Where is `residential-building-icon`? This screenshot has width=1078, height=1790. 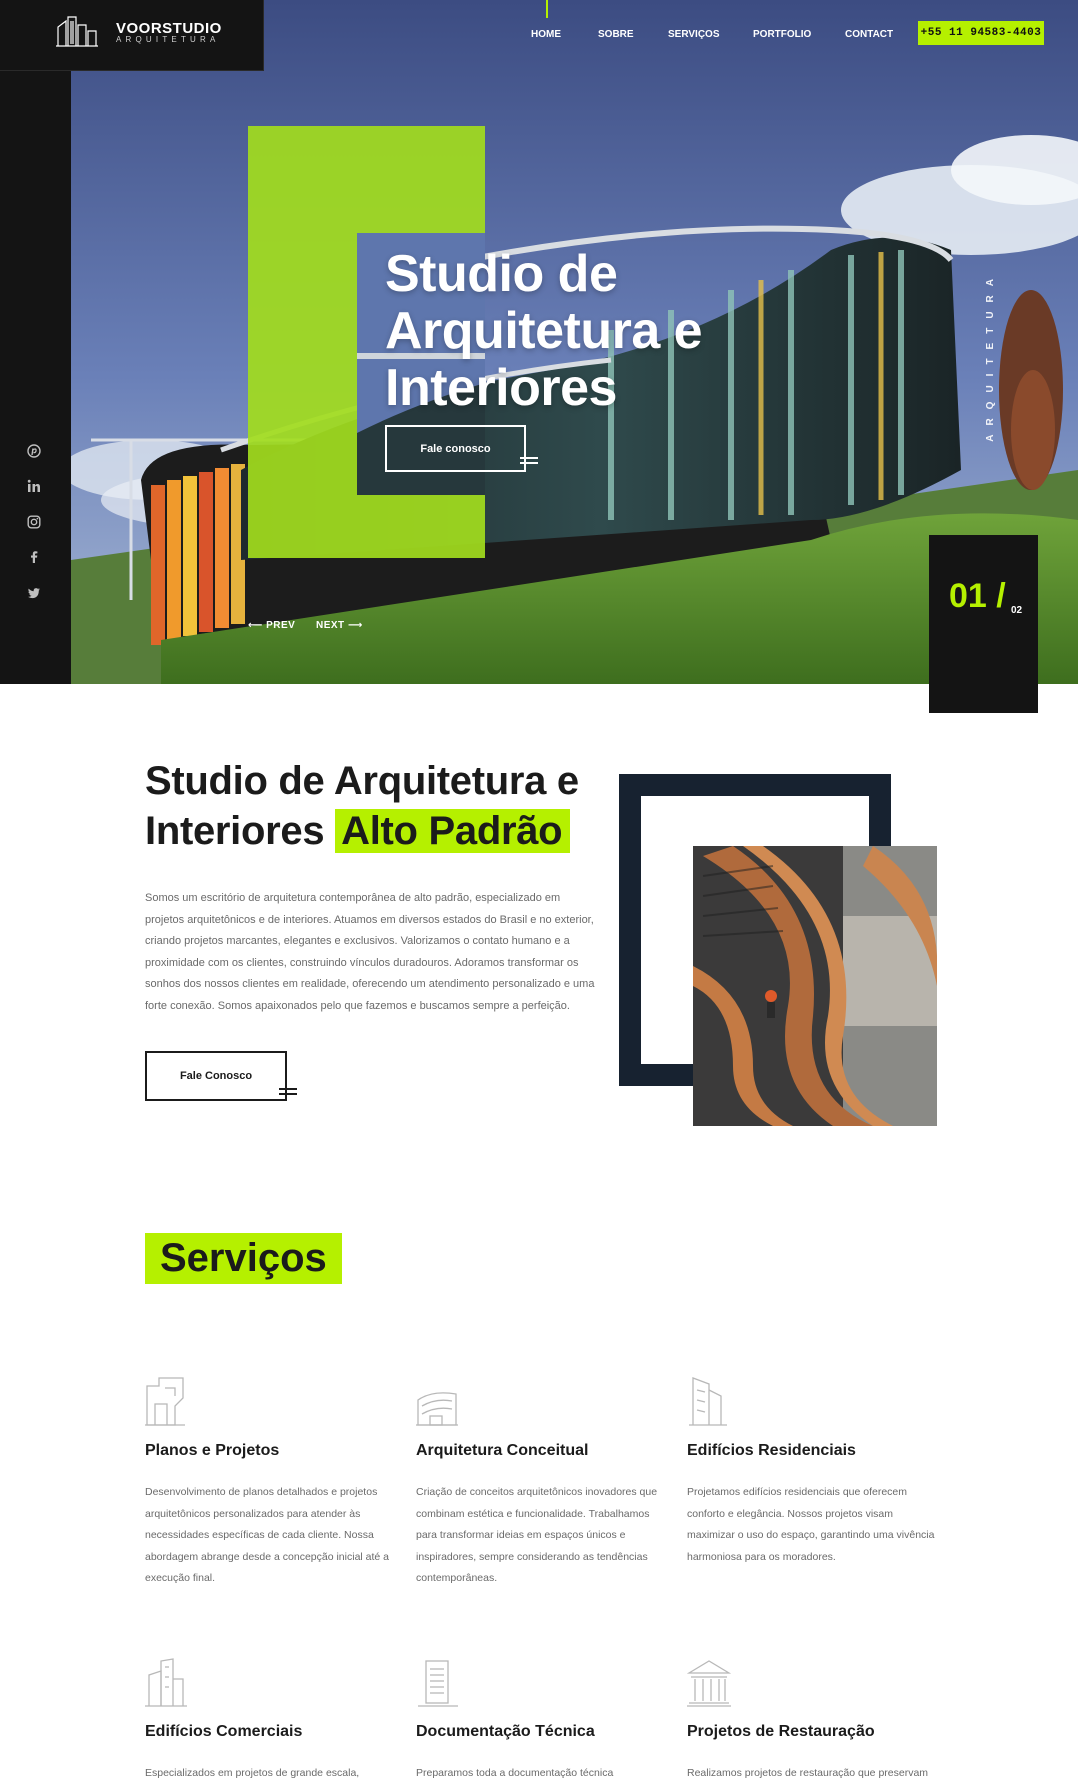
residential-building-icon is located at coordinates (708, 1401).